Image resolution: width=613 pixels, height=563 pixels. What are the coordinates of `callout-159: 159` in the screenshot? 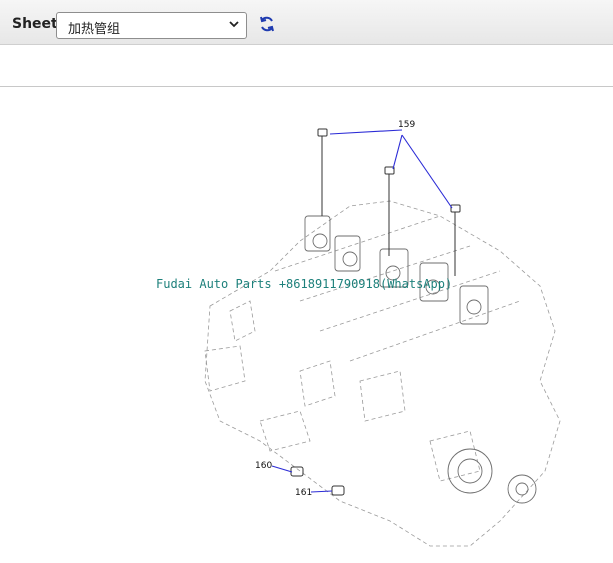 It's located at (406, 125).